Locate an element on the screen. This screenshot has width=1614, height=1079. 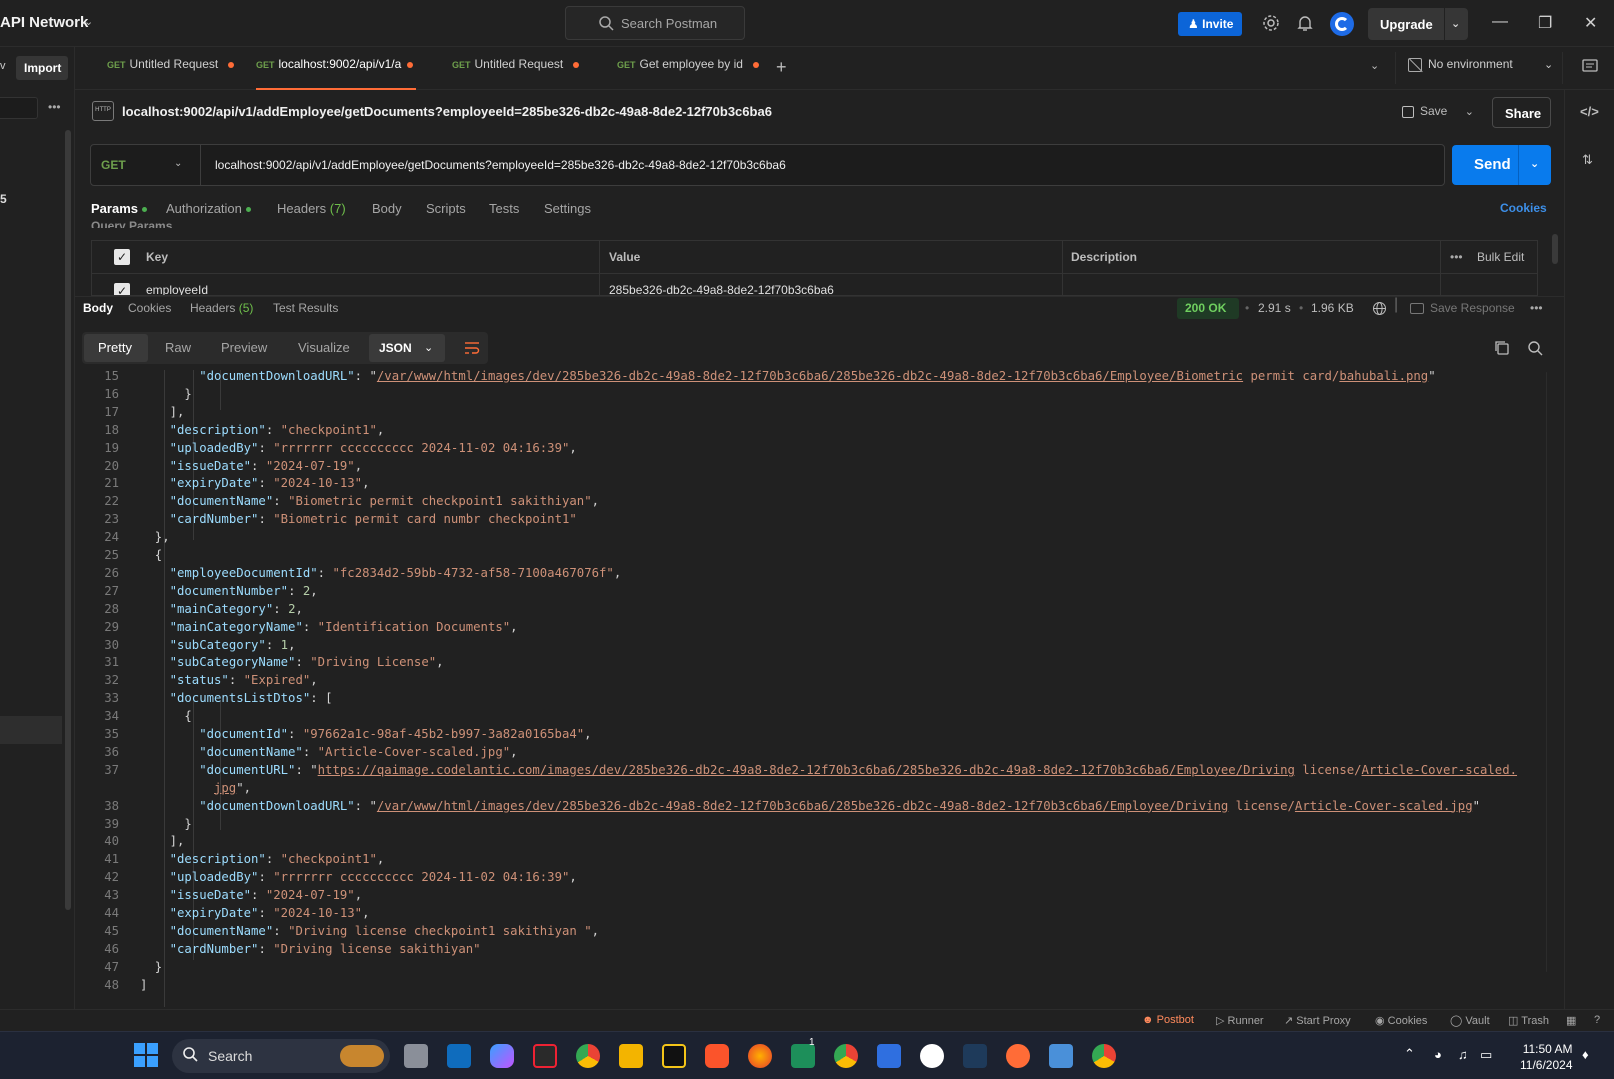
params-scrollbar is located at coordinates (1555, 249).